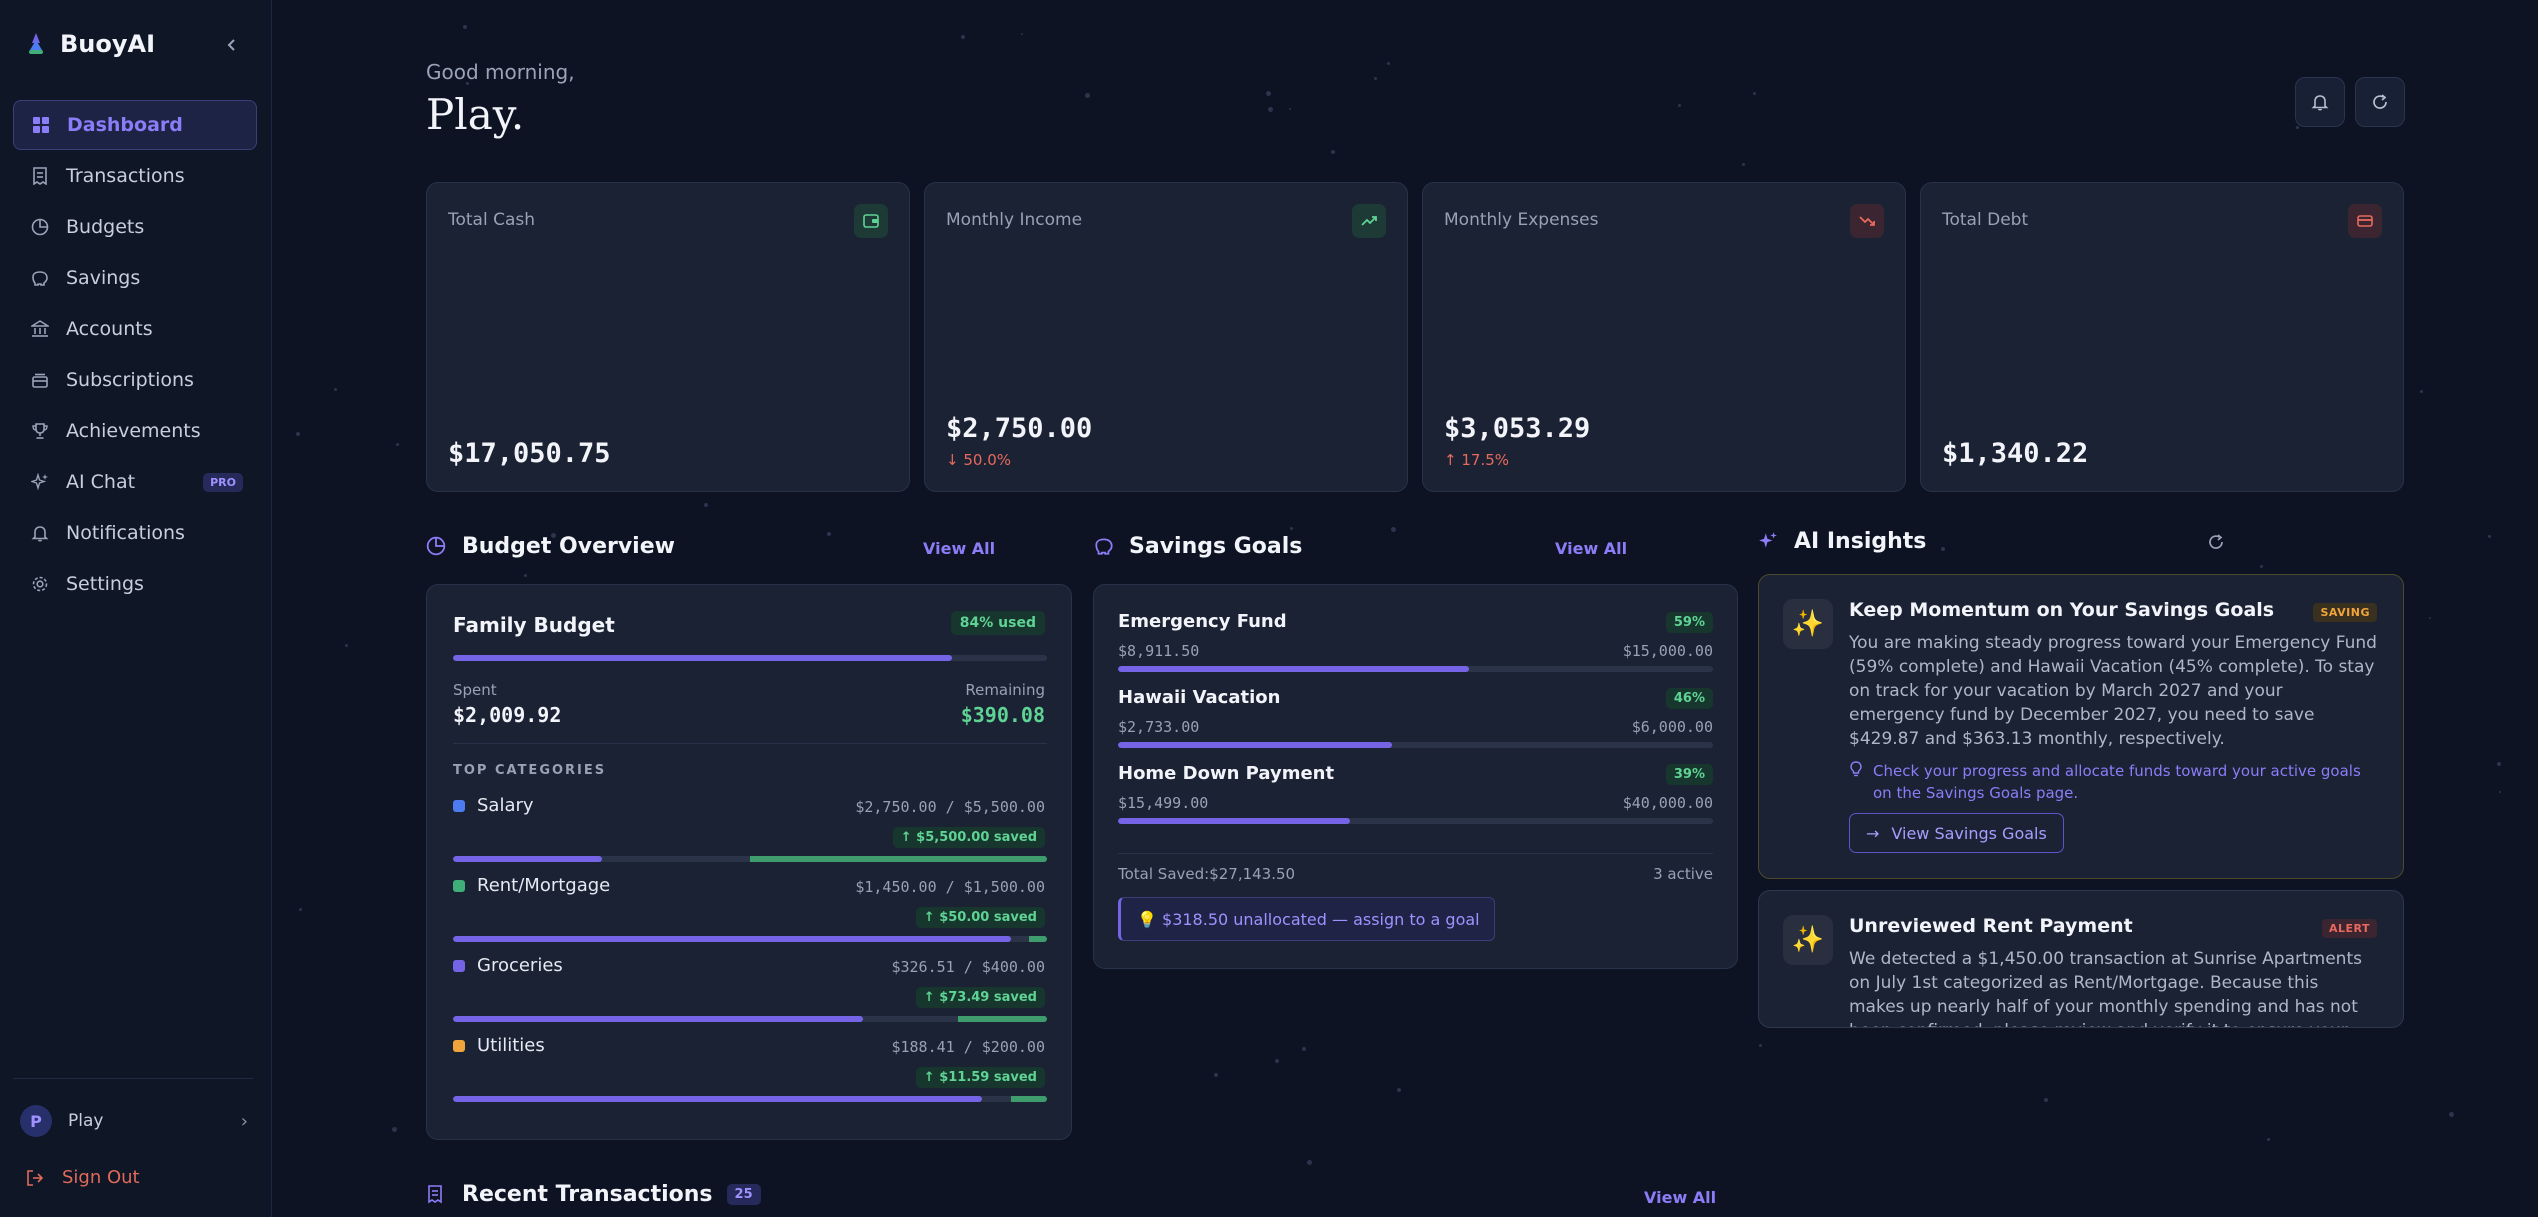  Describe the element at coordinates (980, 1077) in the screenshot. I see `saved-chip: ↑ $11.59 saved` at that location.